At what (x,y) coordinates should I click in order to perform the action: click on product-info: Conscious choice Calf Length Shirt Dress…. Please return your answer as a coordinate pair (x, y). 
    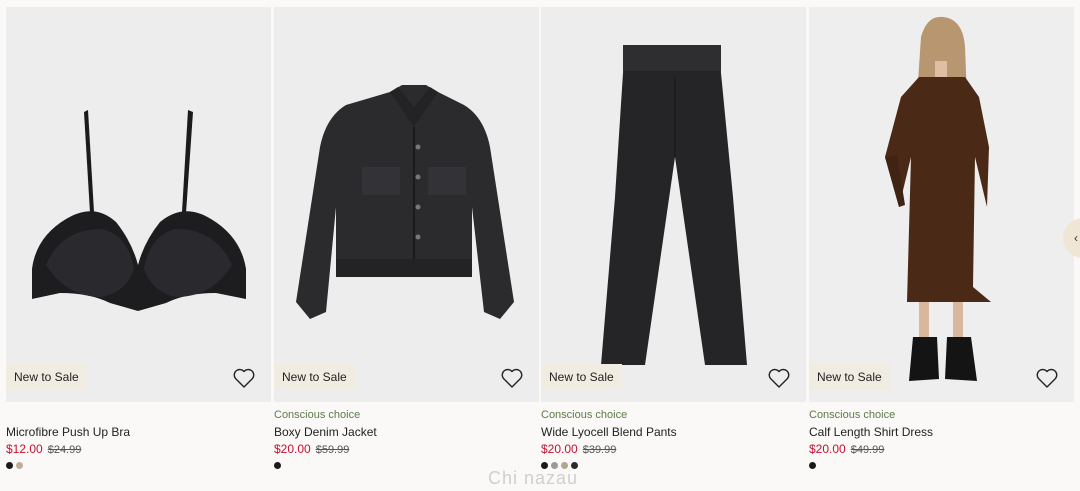
    Looking at the image, I should click on (941, 440).